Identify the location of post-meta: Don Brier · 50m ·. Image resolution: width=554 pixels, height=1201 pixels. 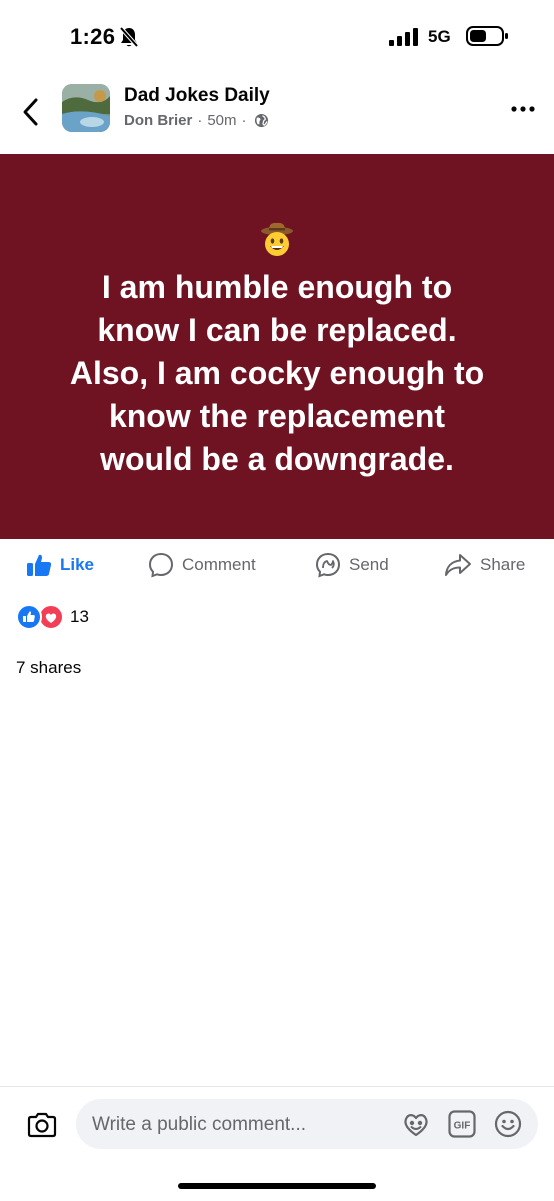
(196, 120).